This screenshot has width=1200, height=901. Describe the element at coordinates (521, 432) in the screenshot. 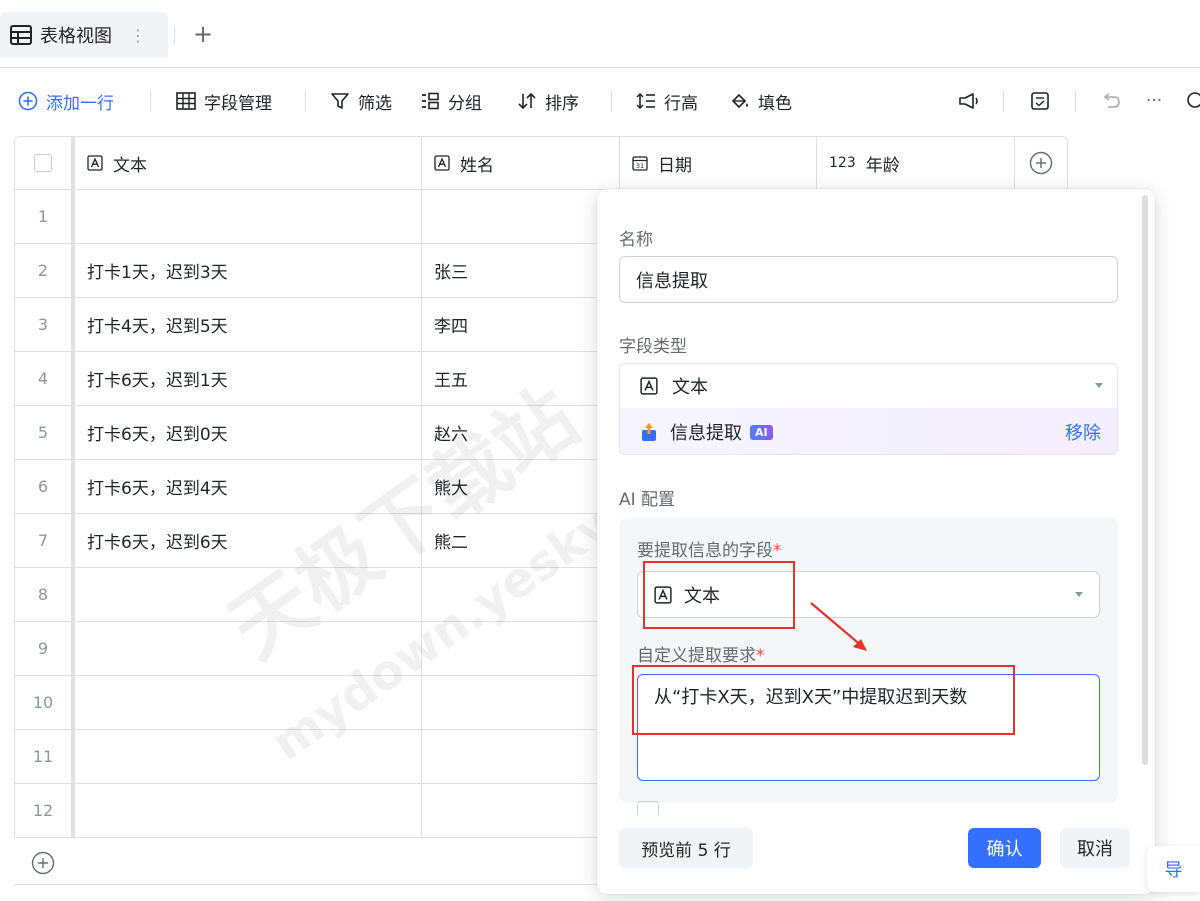

I see `cell-name: 赵六` at that location.